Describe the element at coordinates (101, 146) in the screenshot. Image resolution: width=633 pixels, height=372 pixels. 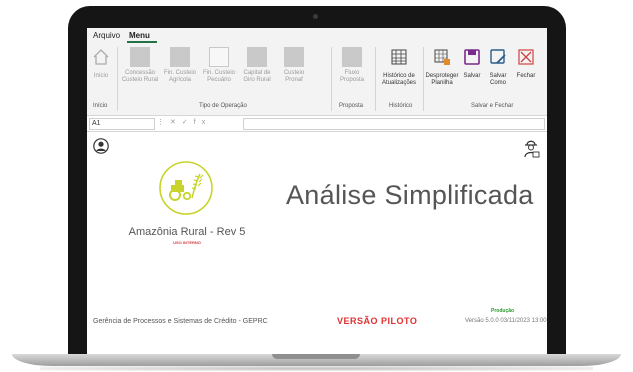
I see `user-icon` at that location.